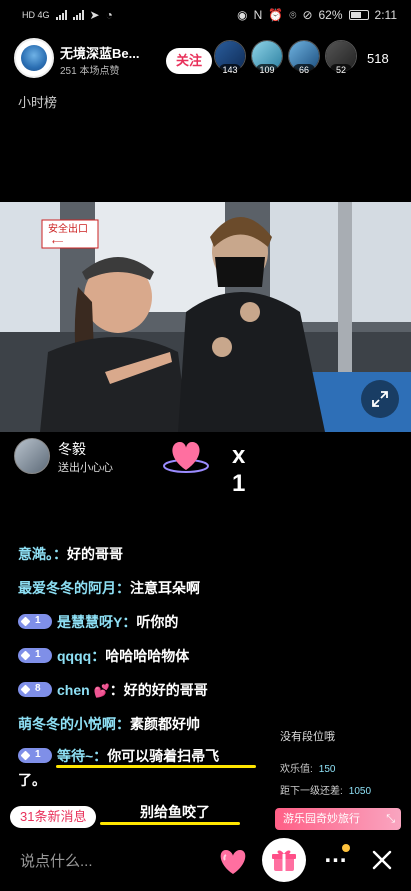 This screenshot has width=411, height=891. Describe the element at coordinates (72, 449) in the screenshot. I see `gift-sender-name: 冬毅` at that location.